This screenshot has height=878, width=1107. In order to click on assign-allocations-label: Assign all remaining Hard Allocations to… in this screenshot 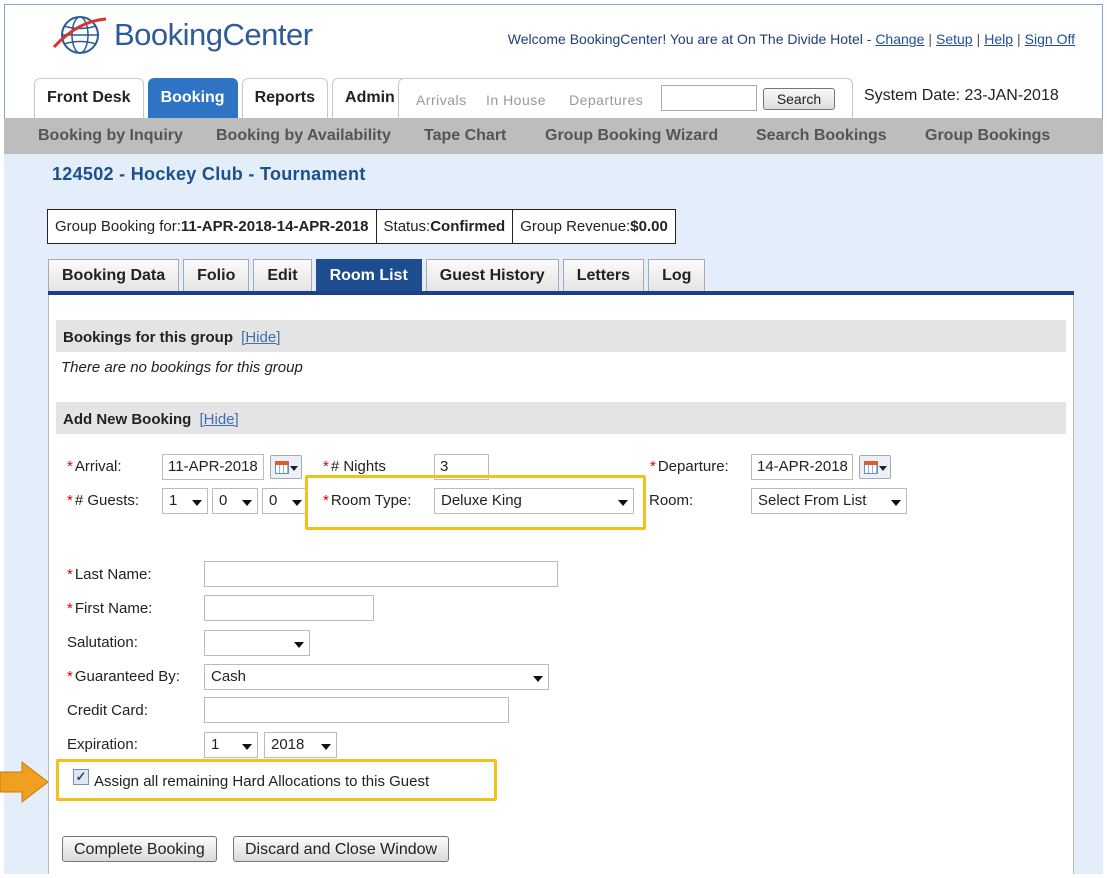, I will do `click(262, 781)`.